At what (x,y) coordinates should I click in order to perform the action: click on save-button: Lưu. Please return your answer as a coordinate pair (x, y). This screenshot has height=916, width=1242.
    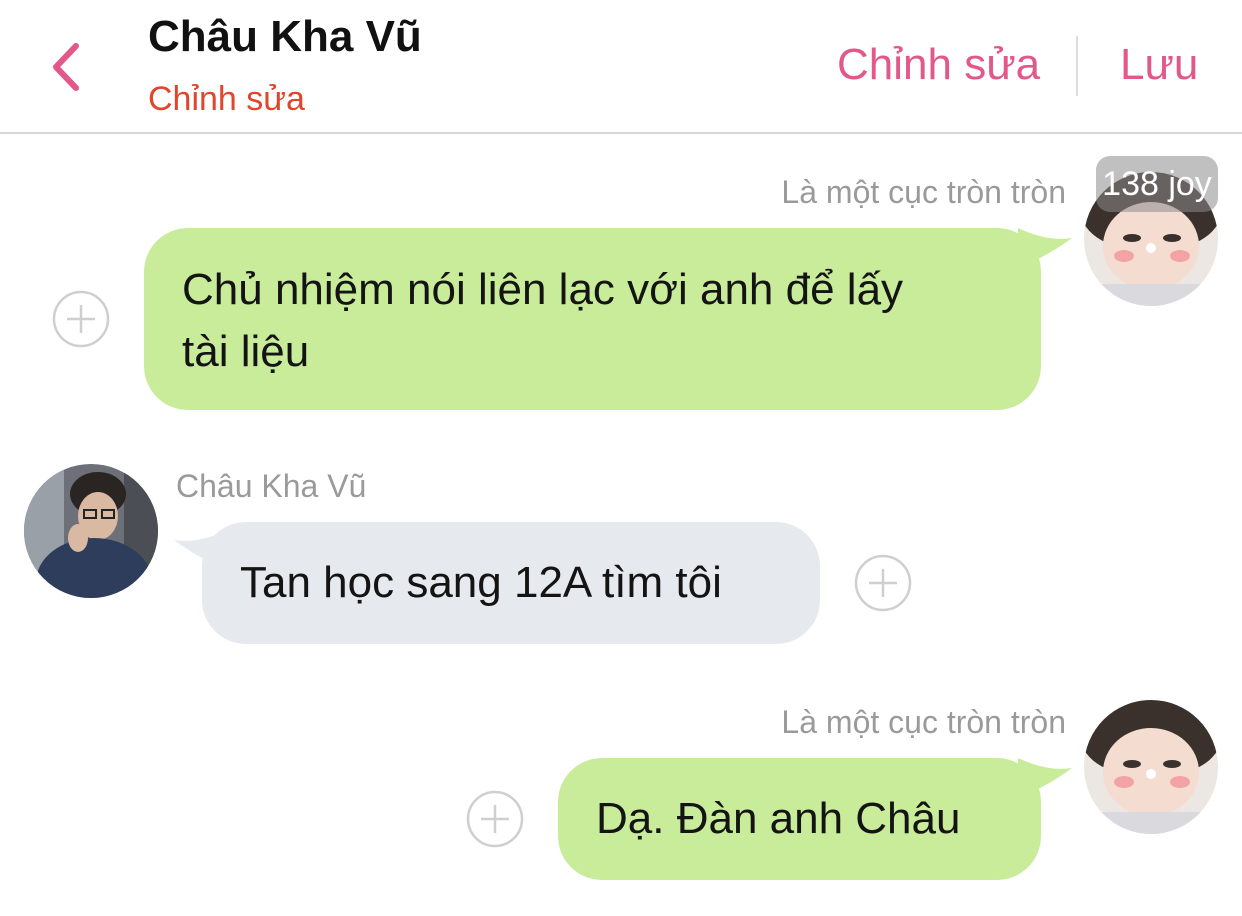
    Looking at the image, I should click on (1159, 65).